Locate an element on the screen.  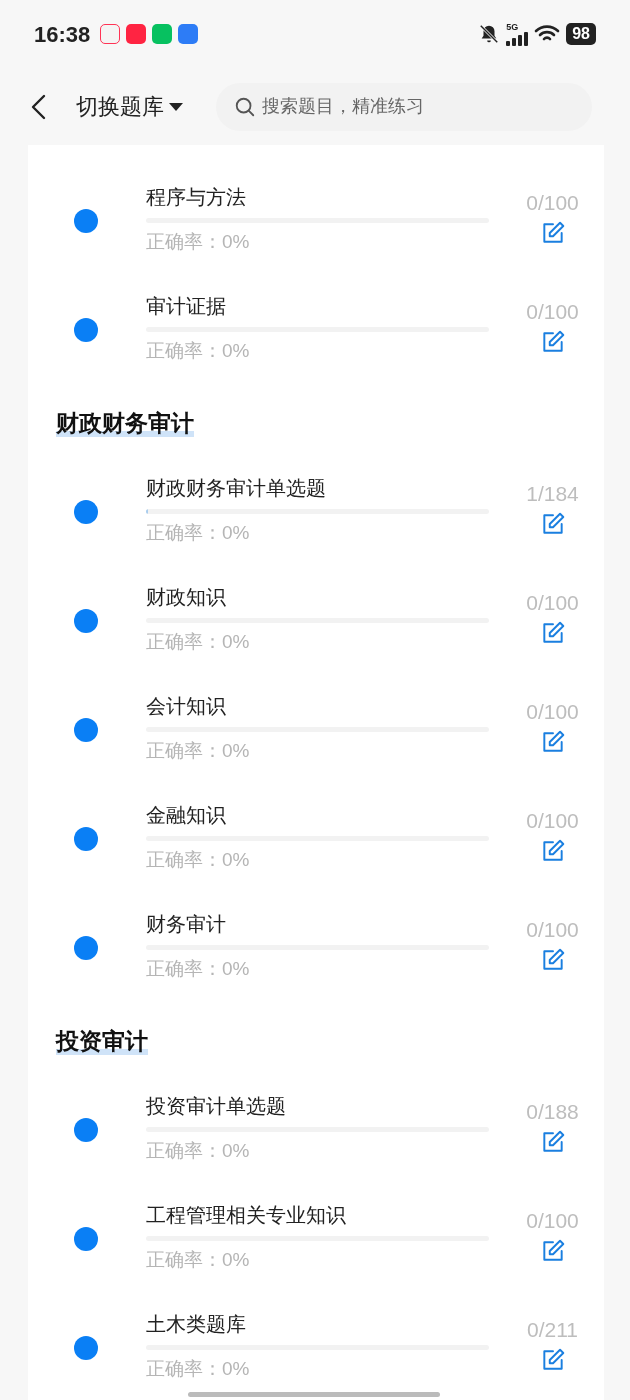
battery-indicator: 98 is located at coordinates (581, 34).